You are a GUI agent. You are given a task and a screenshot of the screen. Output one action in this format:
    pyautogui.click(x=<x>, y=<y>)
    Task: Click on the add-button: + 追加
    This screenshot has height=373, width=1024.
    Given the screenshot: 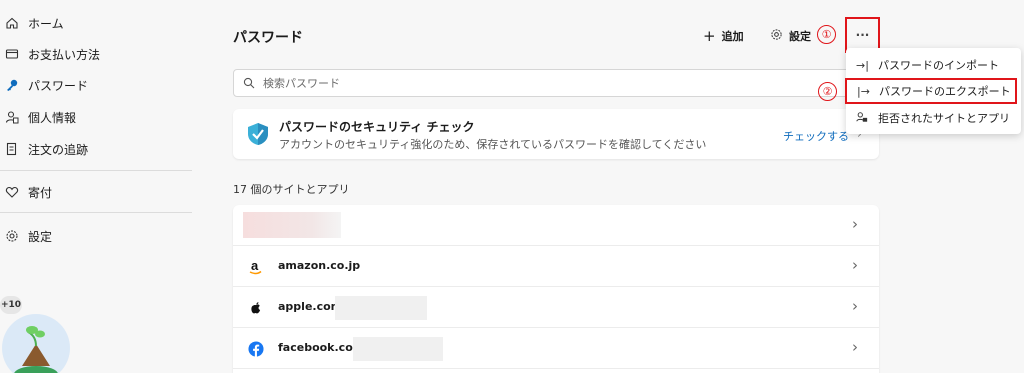 What is the action you would take?
    pyautogui.click(x=723, y=36)
    